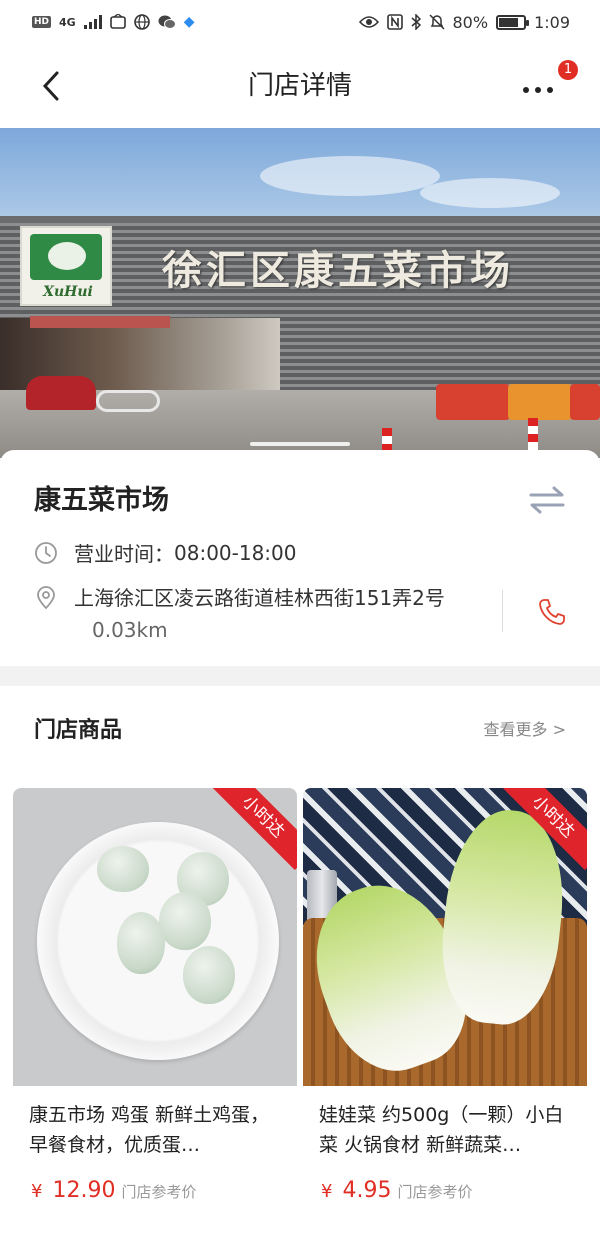 This screenshot has height=1246, width=600. Describe the element at coordinates (568, 70) in the screenshot. I see `notification-badge: 1` at that location.